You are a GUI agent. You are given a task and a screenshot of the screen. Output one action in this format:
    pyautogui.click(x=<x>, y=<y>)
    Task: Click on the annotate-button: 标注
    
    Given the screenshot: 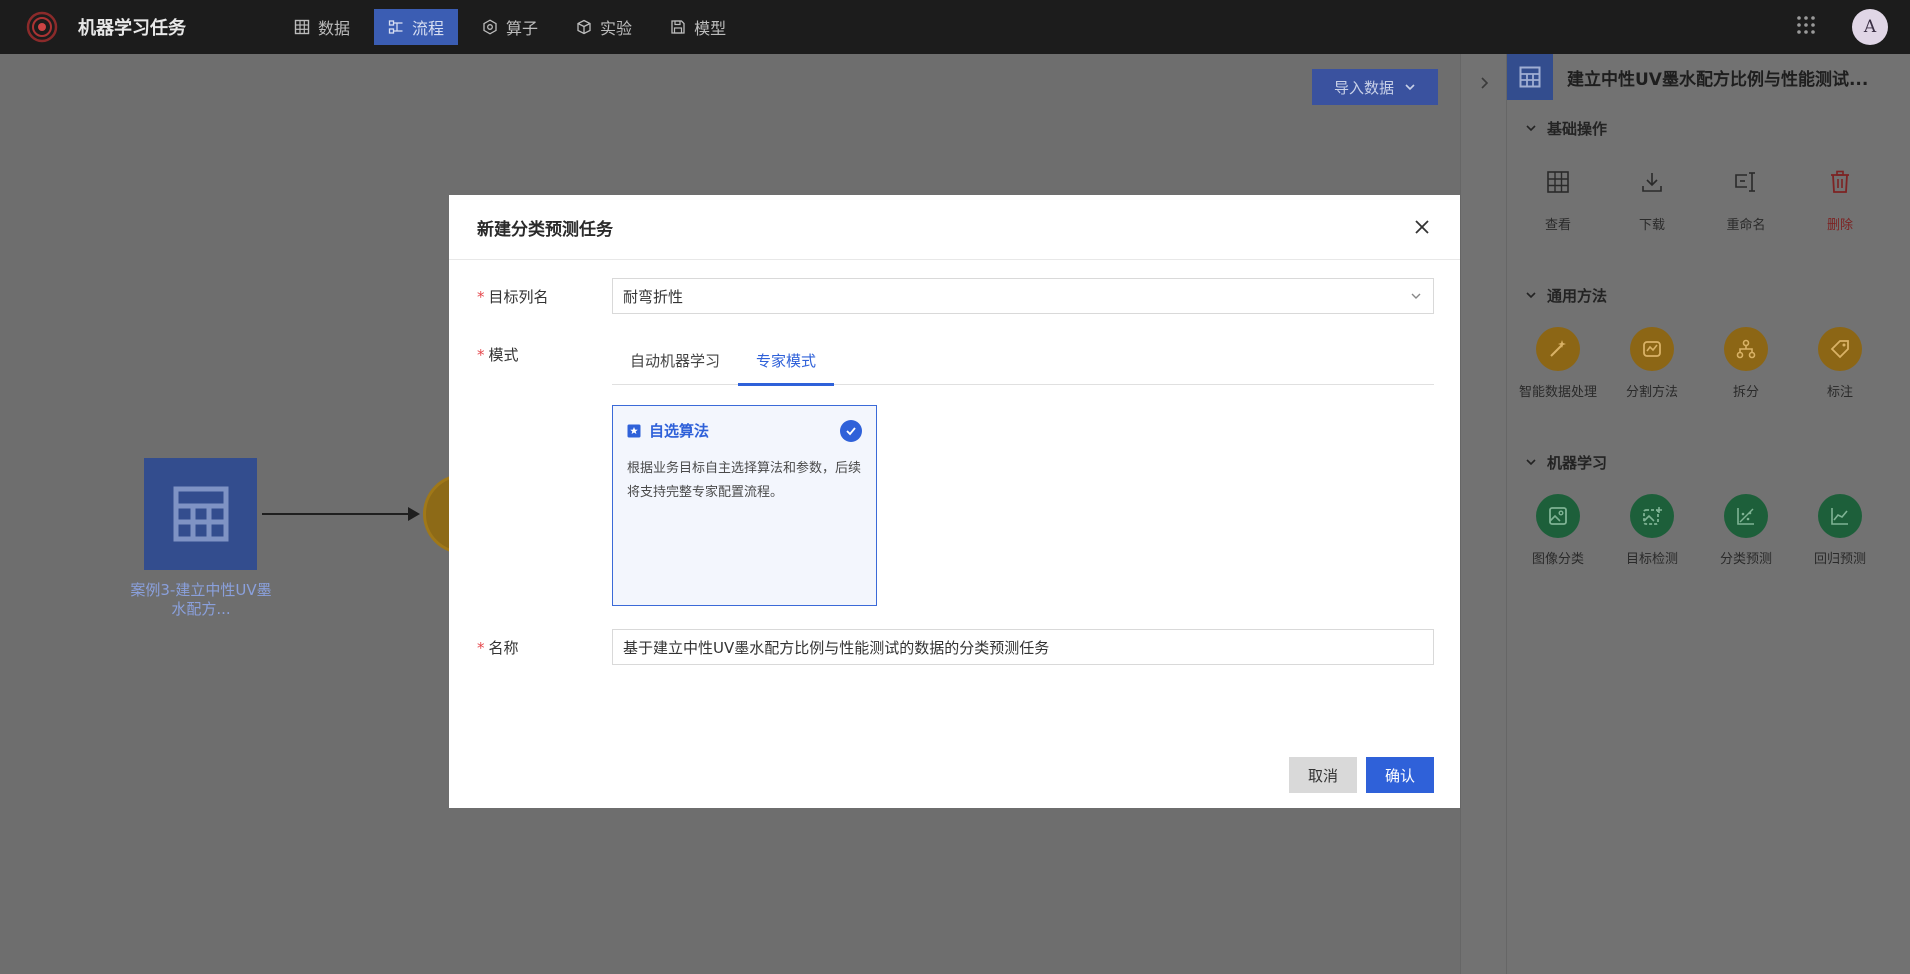 What is the action you would take?
    pyautogui.click(x=1840, y=363)
    